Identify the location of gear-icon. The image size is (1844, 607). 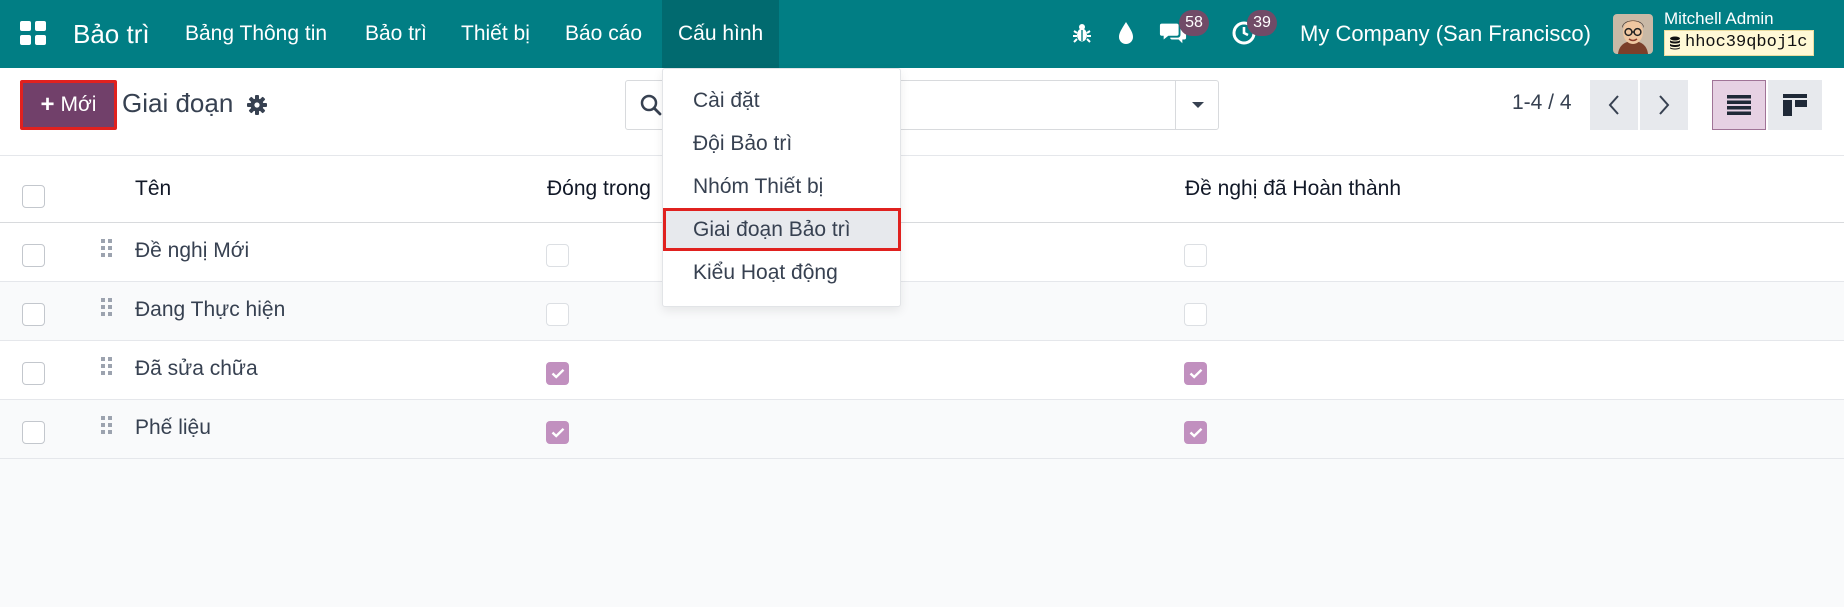
(257, 107).